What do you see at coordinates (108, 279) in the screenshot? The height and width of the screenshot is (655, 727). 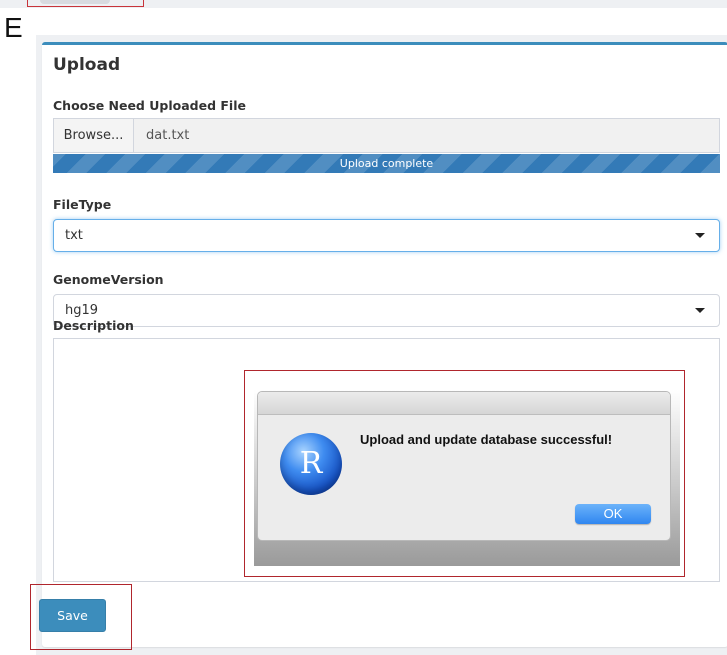 I see `genome-label: GenomeVersion` at bounding box center [108, 279].